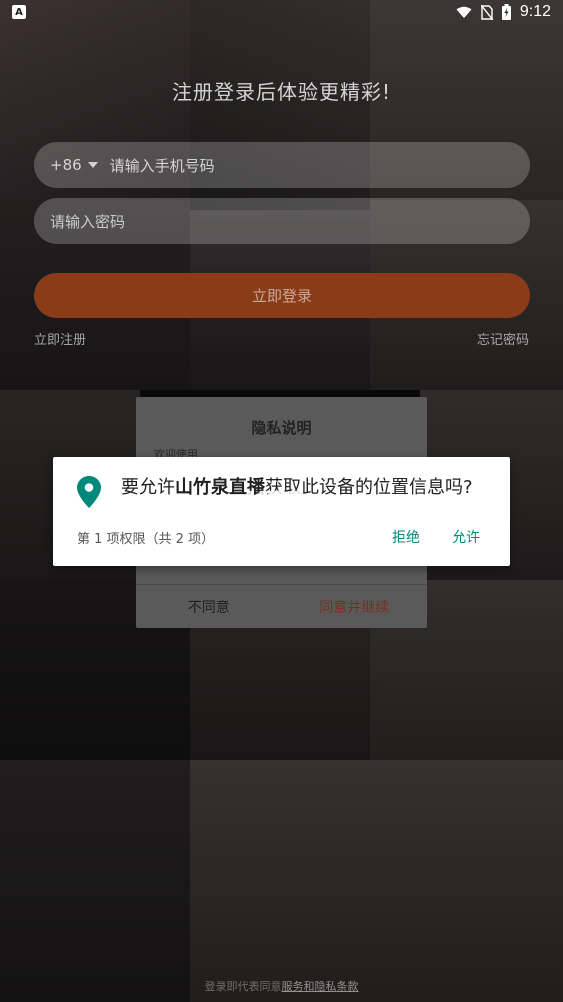  Describe the element at coordinates (146, 539) in the screenshot. I see `permission-counter: 第 1 项权限（共 2 项）` at that location.